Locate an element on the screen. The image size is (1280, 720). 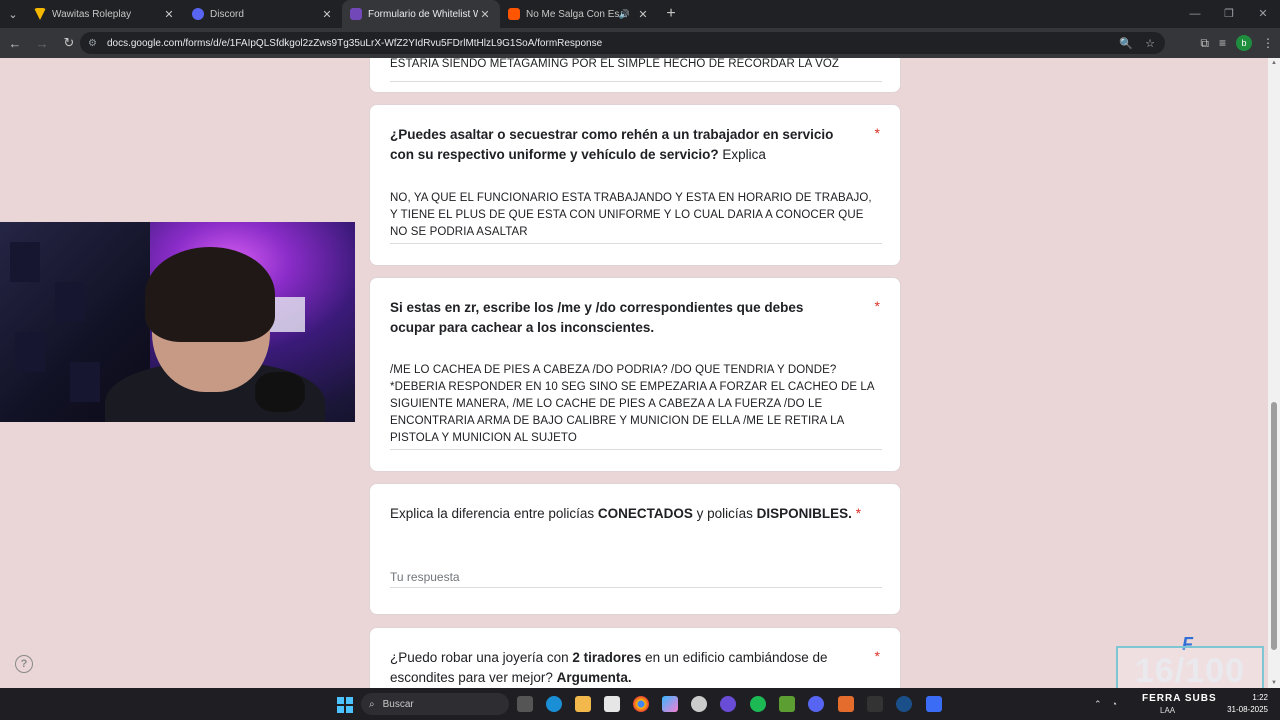
tab-discord: Discord ✕ is located at coordinates (263, 14).